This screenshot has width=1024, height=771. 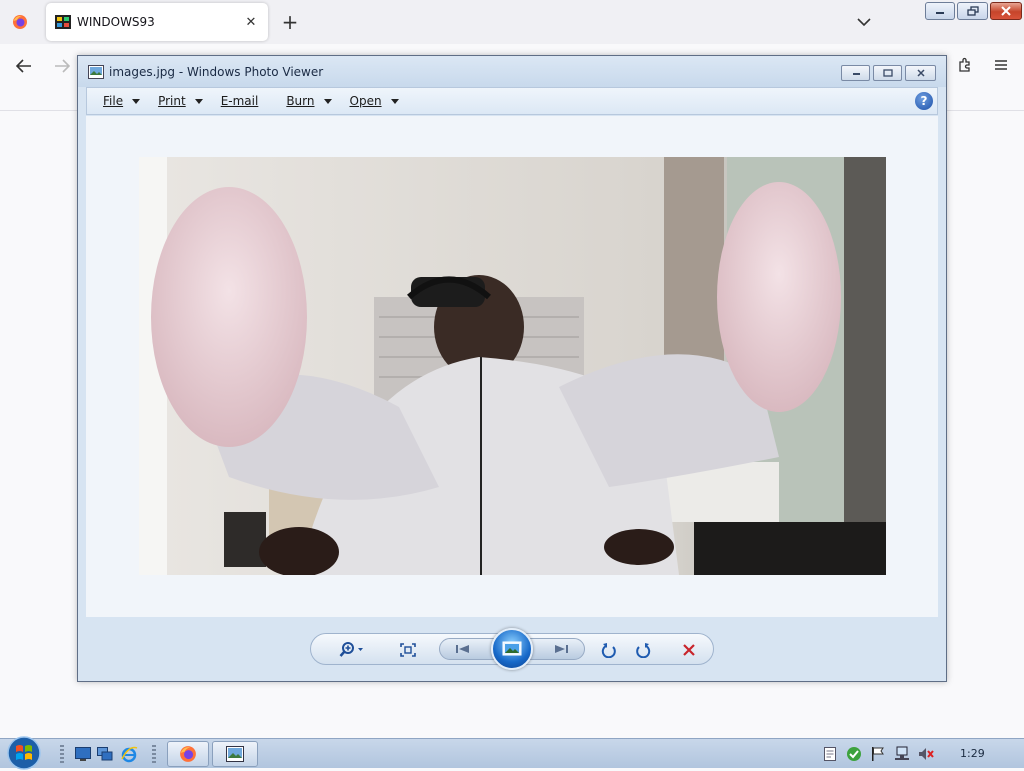 What do you see at coordinates (251, 22) in the screenshot?
I see `close-tab-button: ✕` at bounding box center [251, 22].